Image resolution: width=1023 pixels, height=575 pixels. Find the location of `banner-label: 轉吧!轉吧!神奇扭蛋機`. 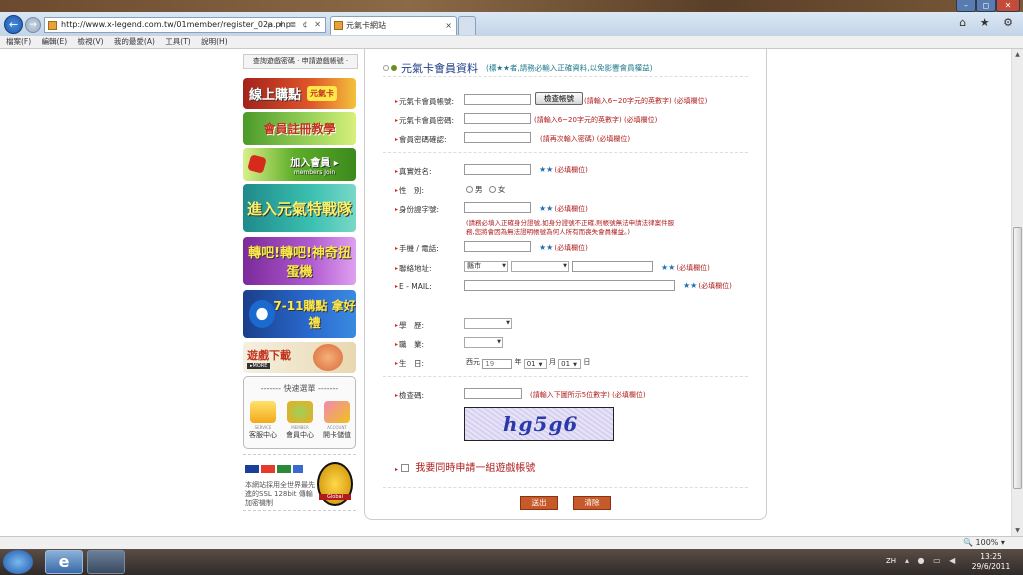

banner-label: 轉吧!轉吧!神奇扭蛋機 is located at coordinates (299, 263).